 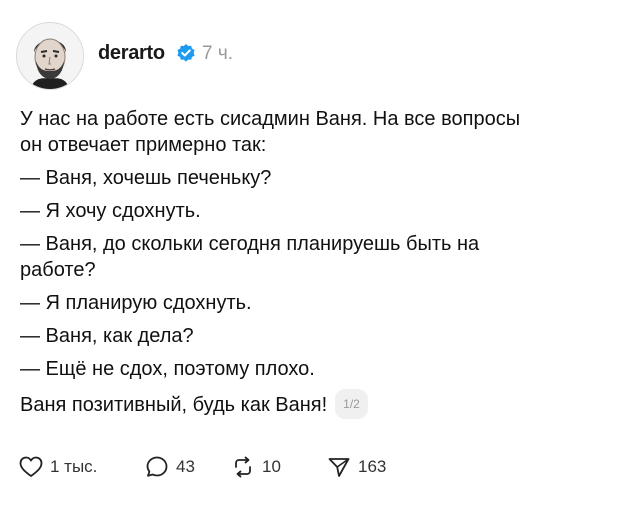 I want to click on verified-badge-icon, so click(x=186, y=53).